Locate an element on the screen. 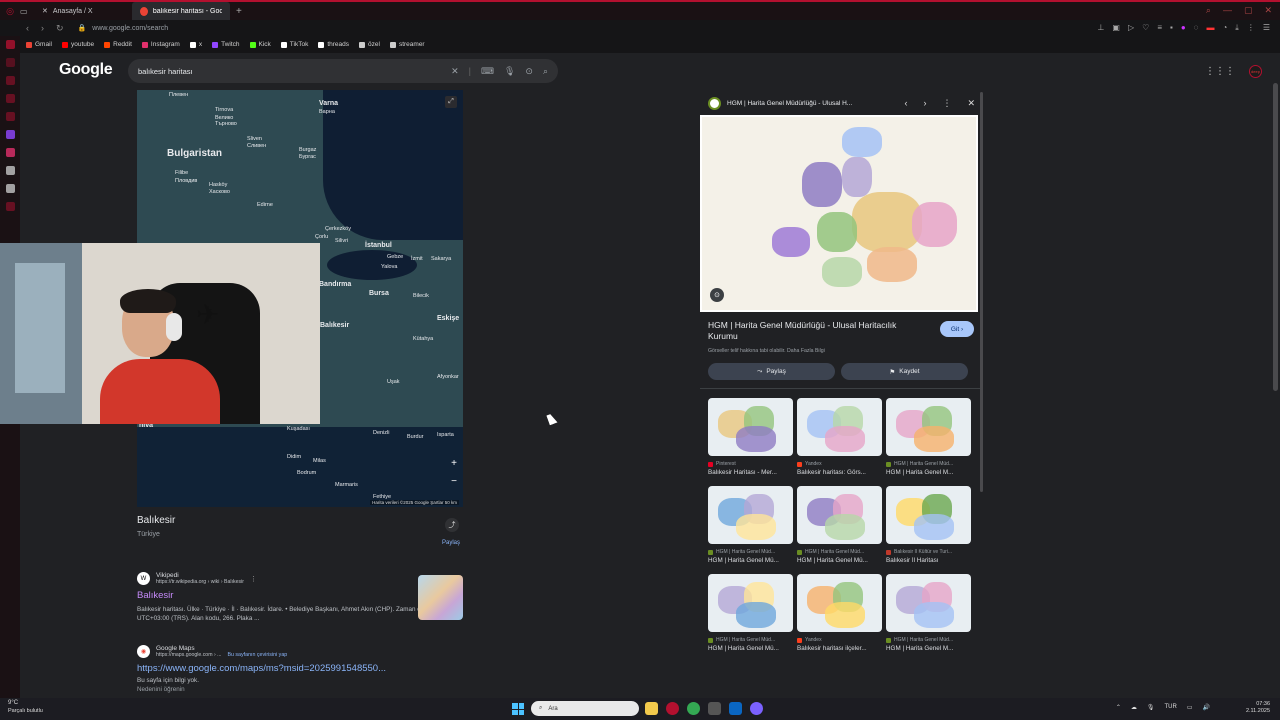 This screenshot has width=1280, height=720. home-icon is located at coordinates (10, 44).